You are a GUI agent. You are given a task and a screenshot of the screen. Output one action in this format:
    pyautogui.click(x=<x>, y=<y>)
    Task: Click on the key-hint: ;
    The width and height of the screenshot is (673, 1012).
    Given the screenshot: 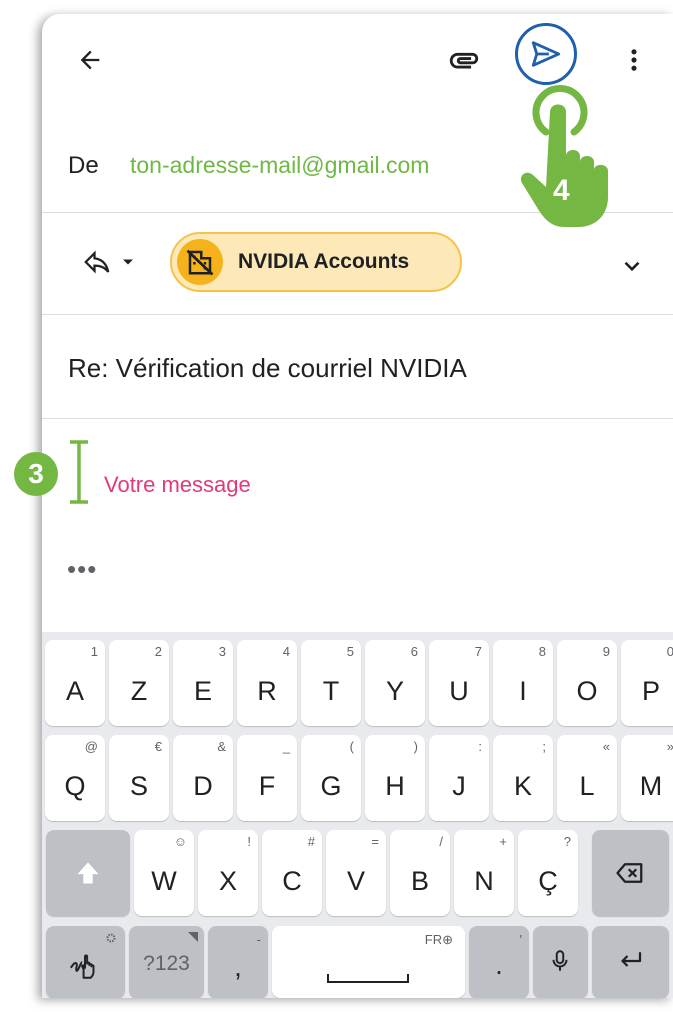 What is the action you would take?
    pyautogui.click(x=544, y=746)
    